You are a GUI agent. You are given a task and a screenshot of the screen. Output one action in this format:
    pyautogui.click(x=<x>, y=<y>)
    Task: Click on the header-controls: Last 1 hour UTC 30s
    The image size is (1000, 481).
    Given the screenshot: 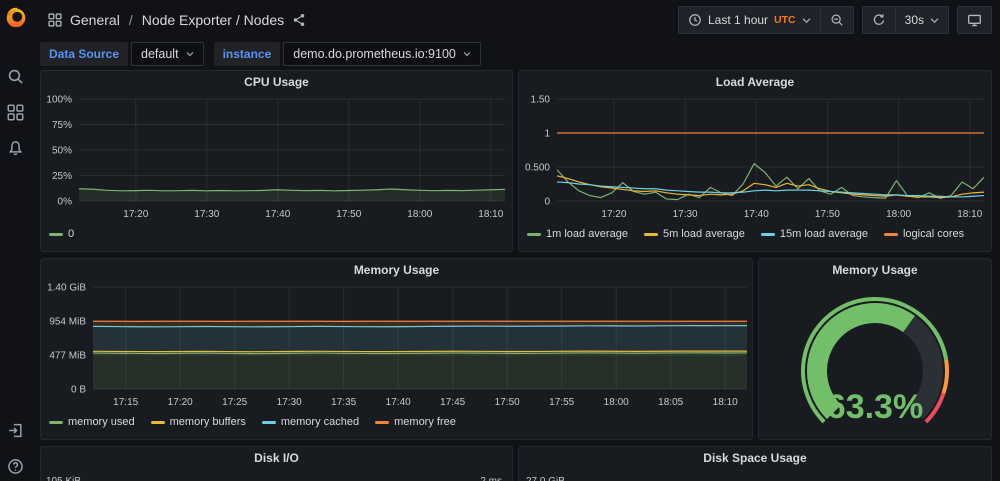 What is the action you would take?
    pyautogui.click(x=835, y=20)
    